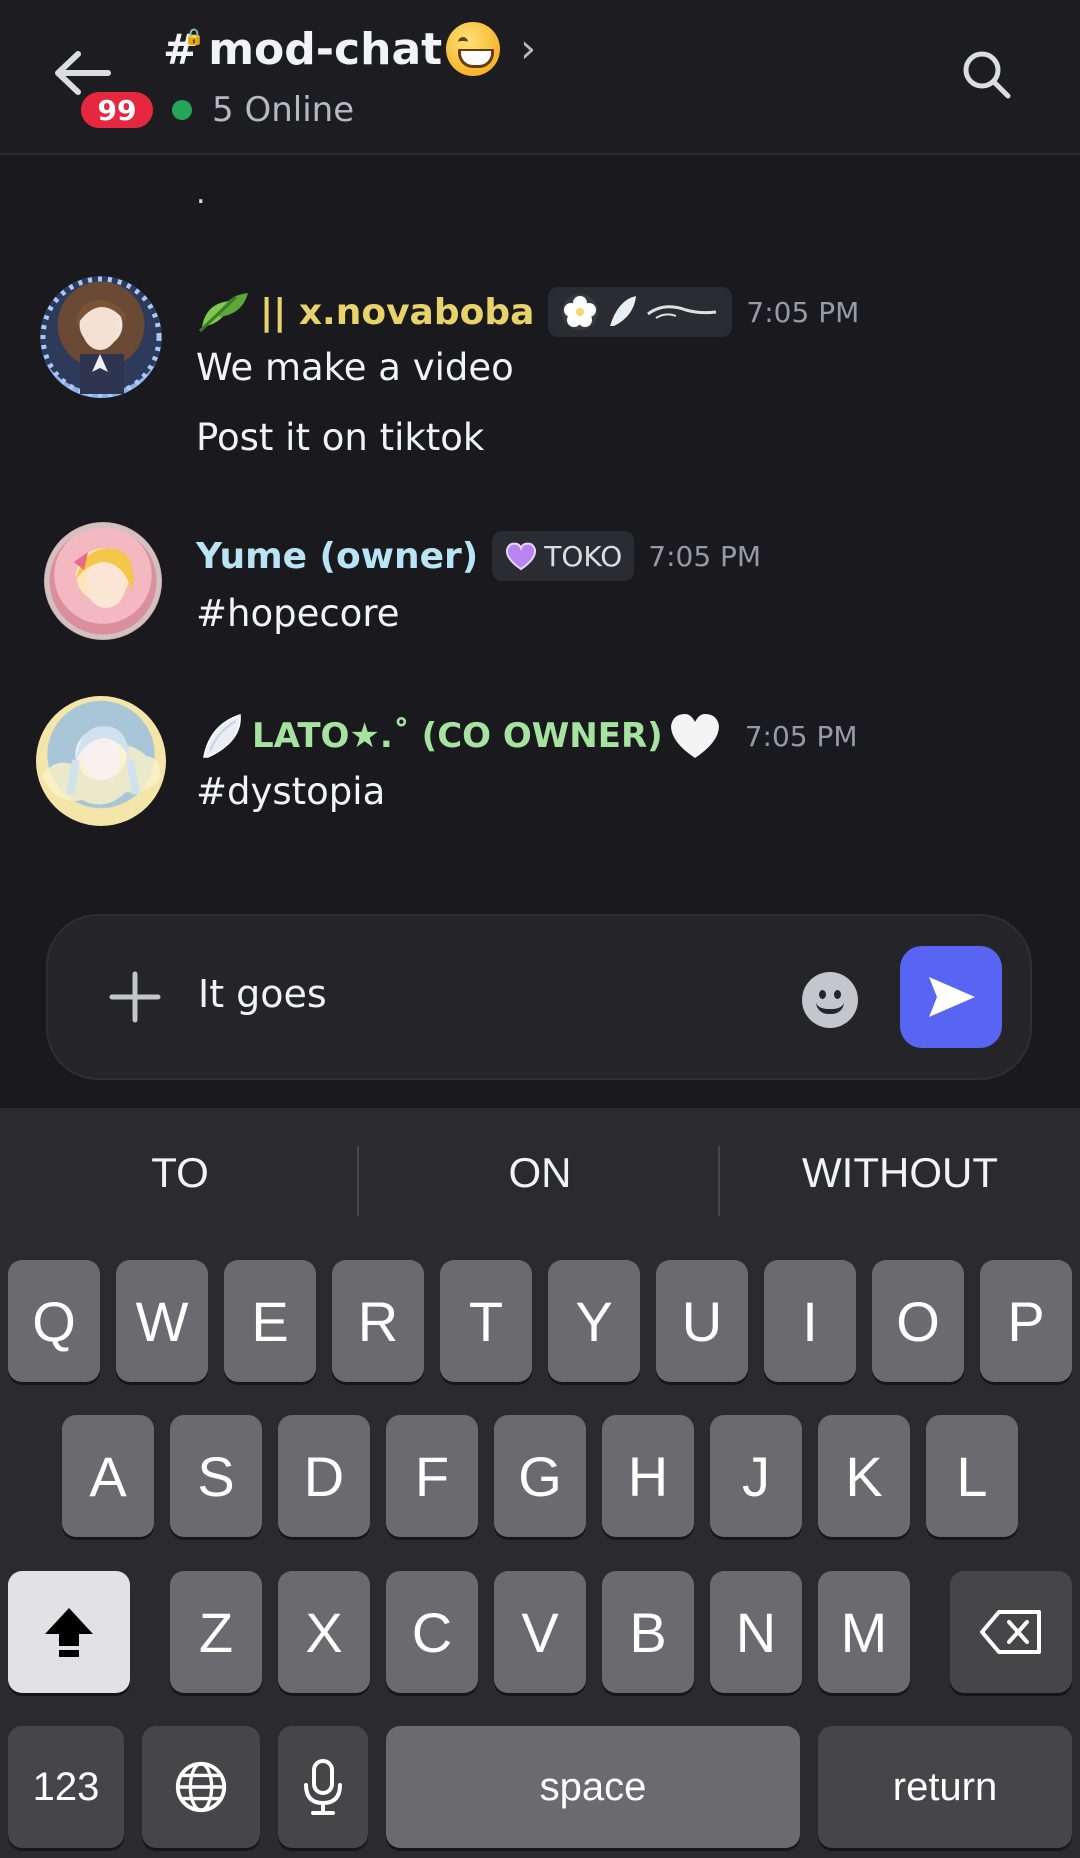 The width and height of the screenshot is (1080, 1858). What do you see at coordinates (162, 1321) in the screenshot?
I see `key-w: W` at bounding box center [162, 1321].